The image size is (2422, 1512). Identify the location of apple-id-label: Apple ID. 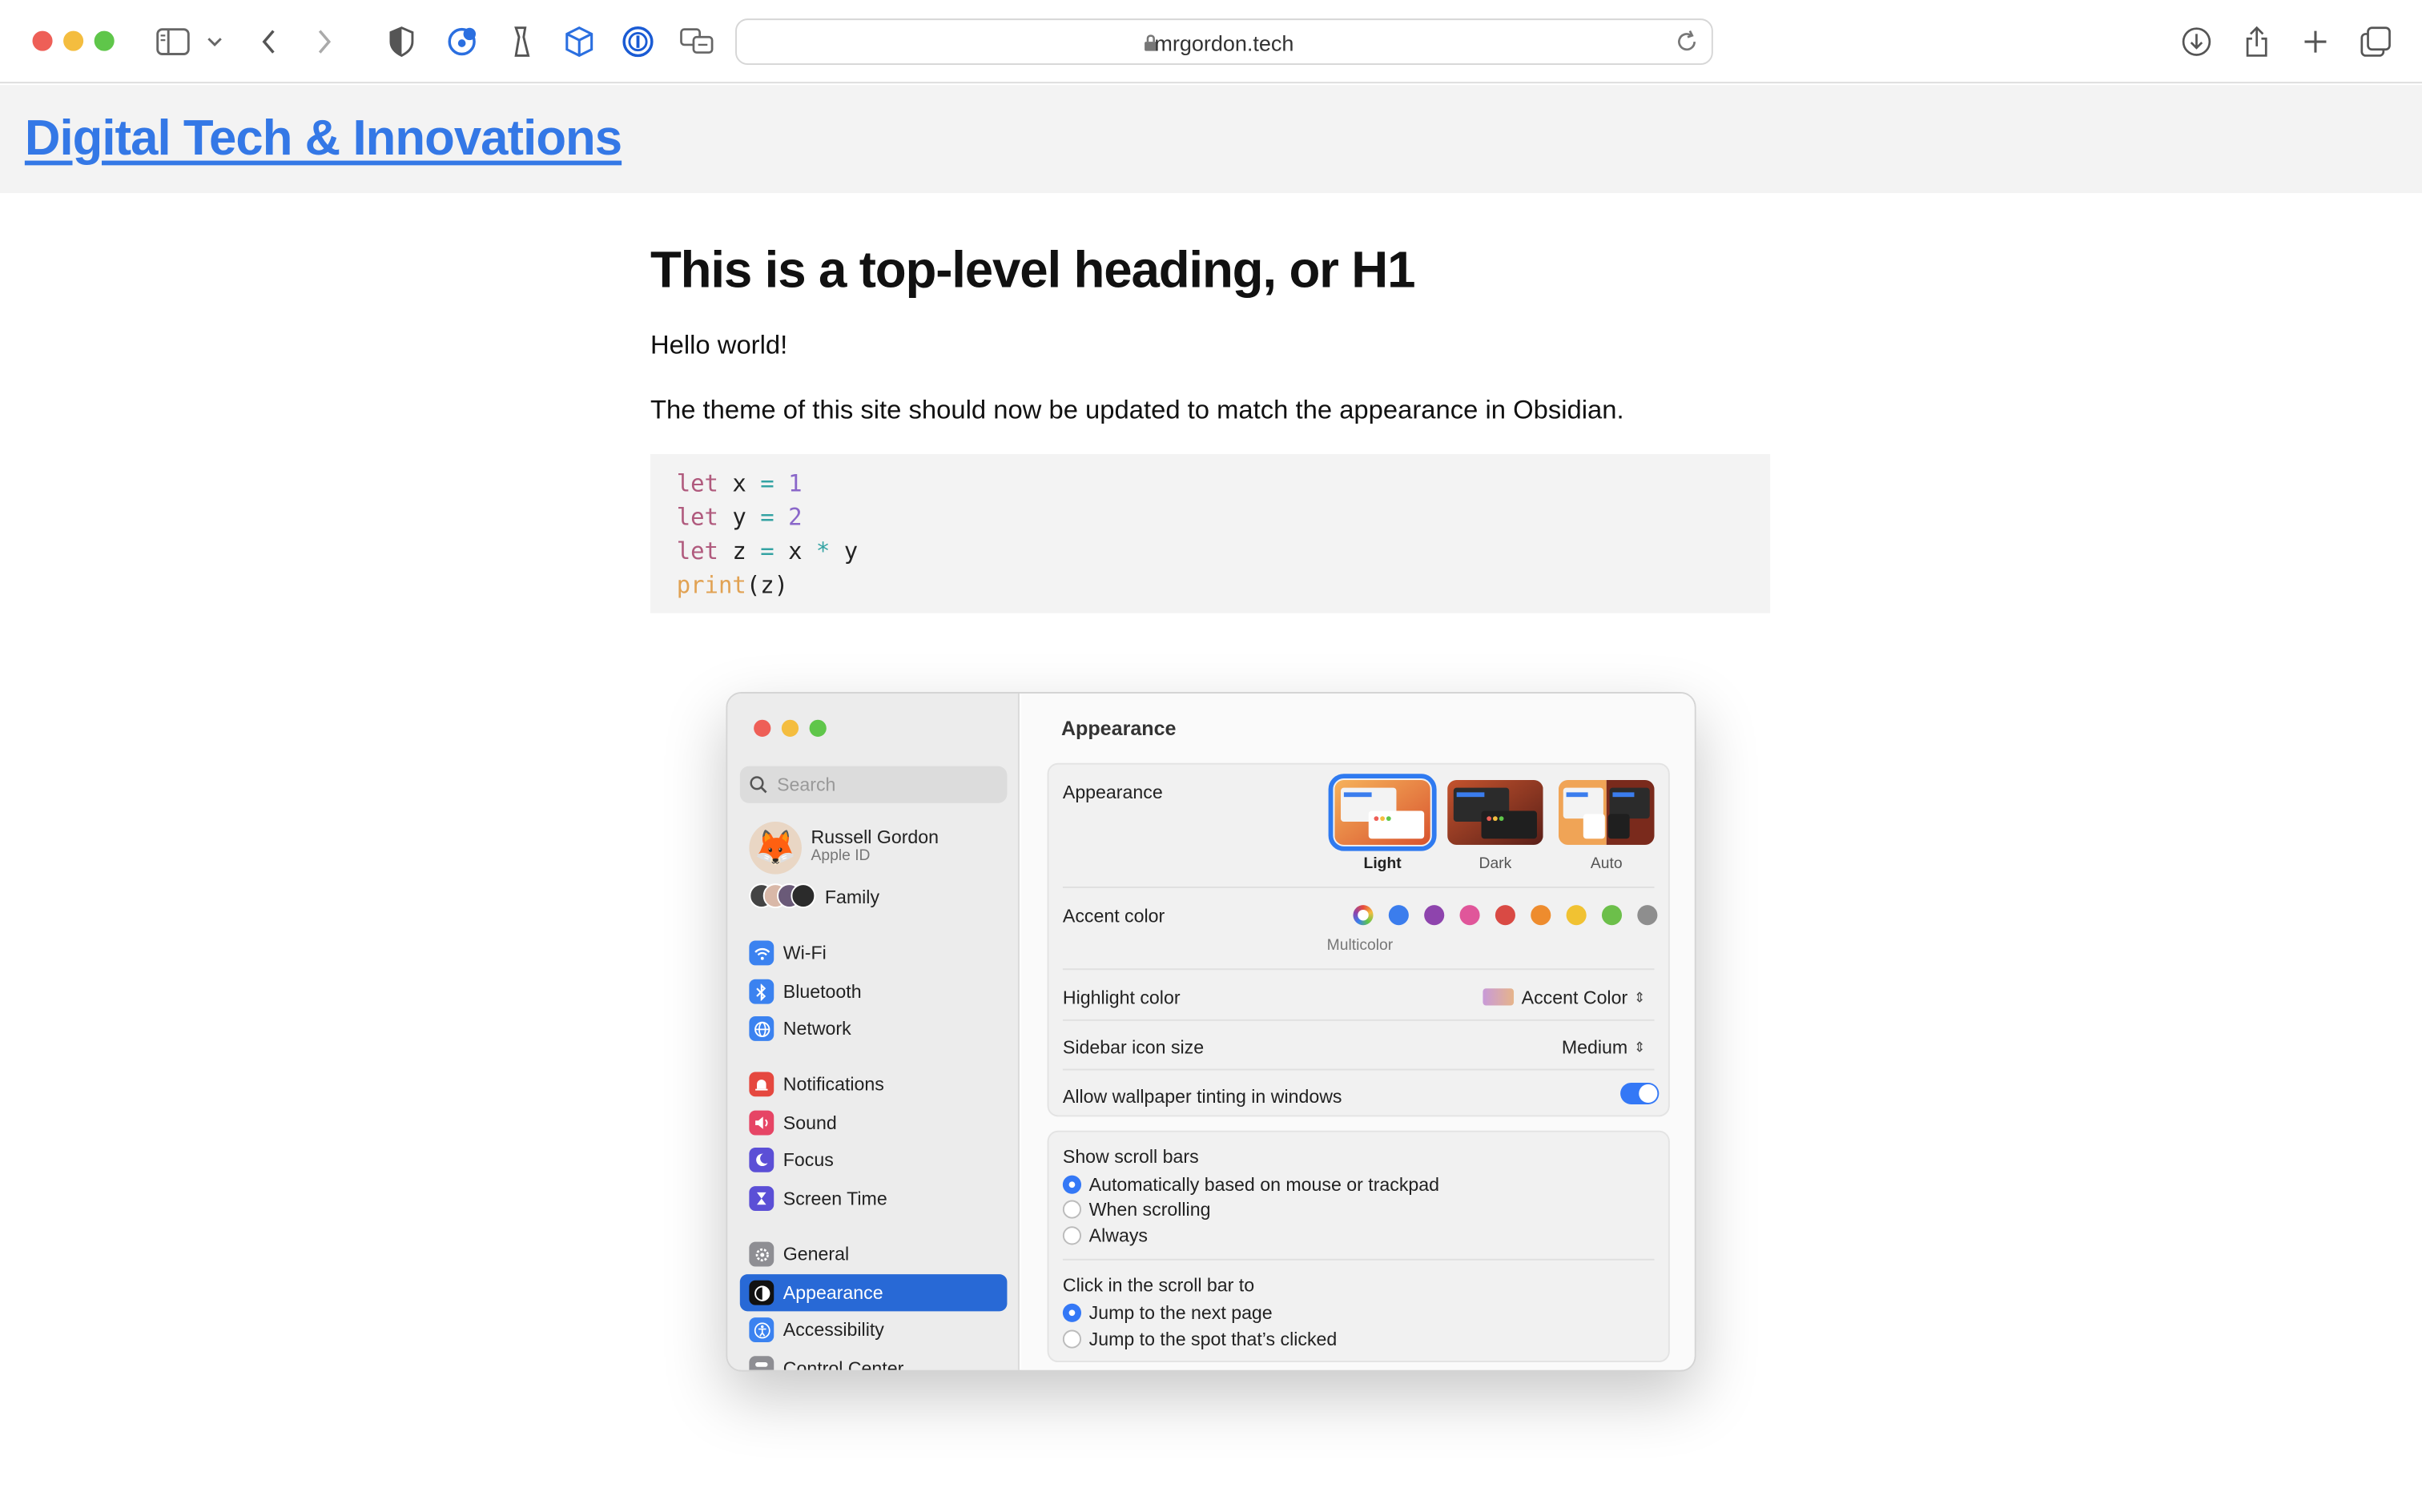
(841, 856).